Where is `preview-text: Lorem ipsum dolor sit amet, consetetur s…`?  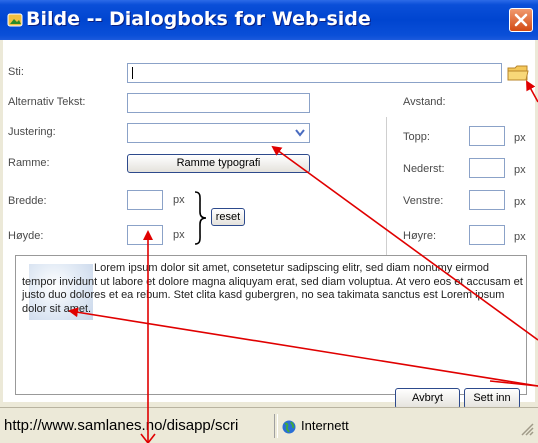
preview-text: Lorem ipsum dolor sit amet, consetetur s… is located at coordinates (272, 288).